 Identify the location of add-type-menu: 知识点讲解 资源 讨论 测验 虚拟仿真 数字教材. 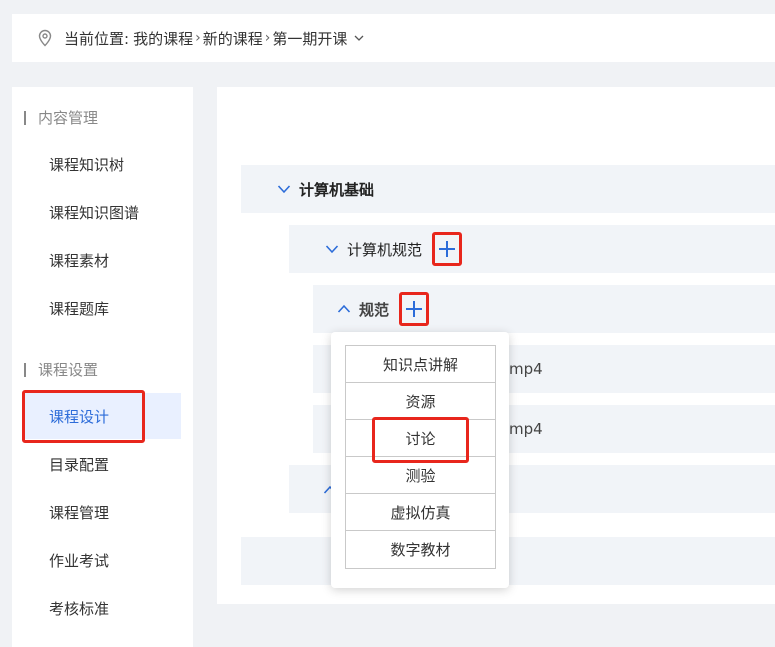
(420, 460).